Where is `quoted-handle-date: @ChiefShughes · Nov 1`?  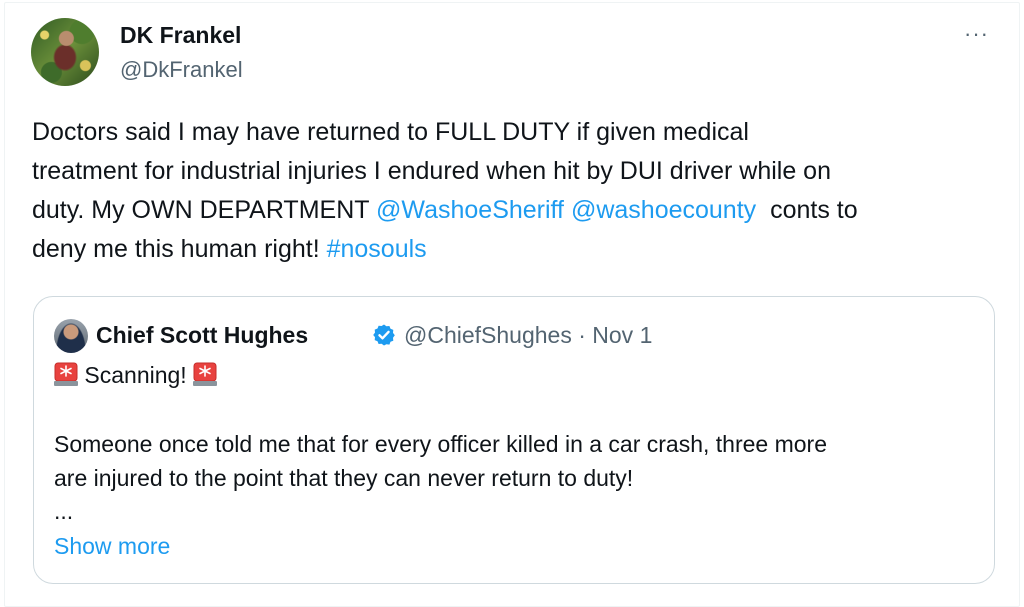
quoted-handle-date: @ChiefShughes · Nov 1 is located at coordinates (528, 335).